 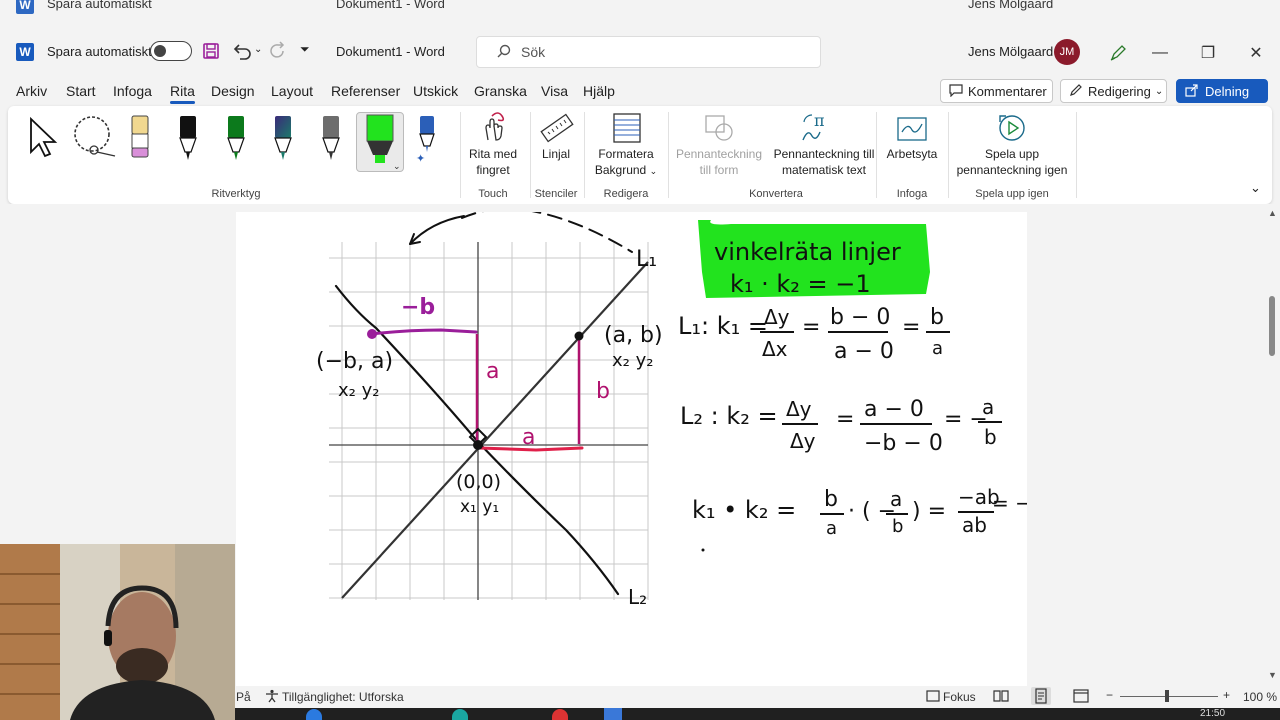 I want to click on ruler-icon, so click(x=557, y=129).